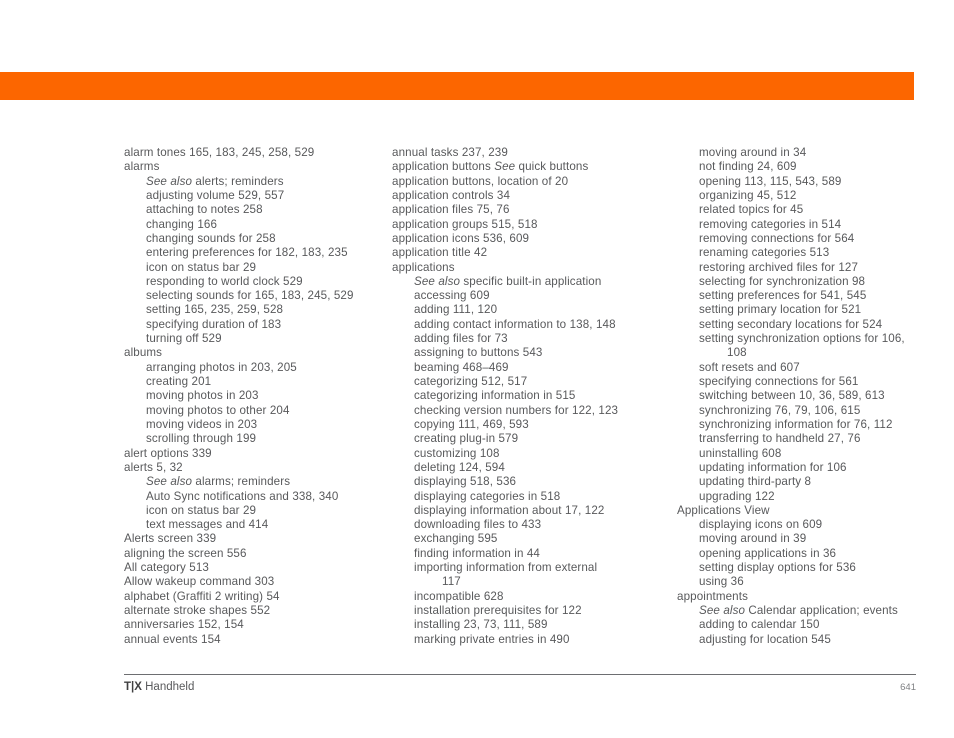 Image resolution: width=954 pixels, height=738 pixels. I want to click on index-entry: installing 23, 73, 111, 589, so click(481, 625).